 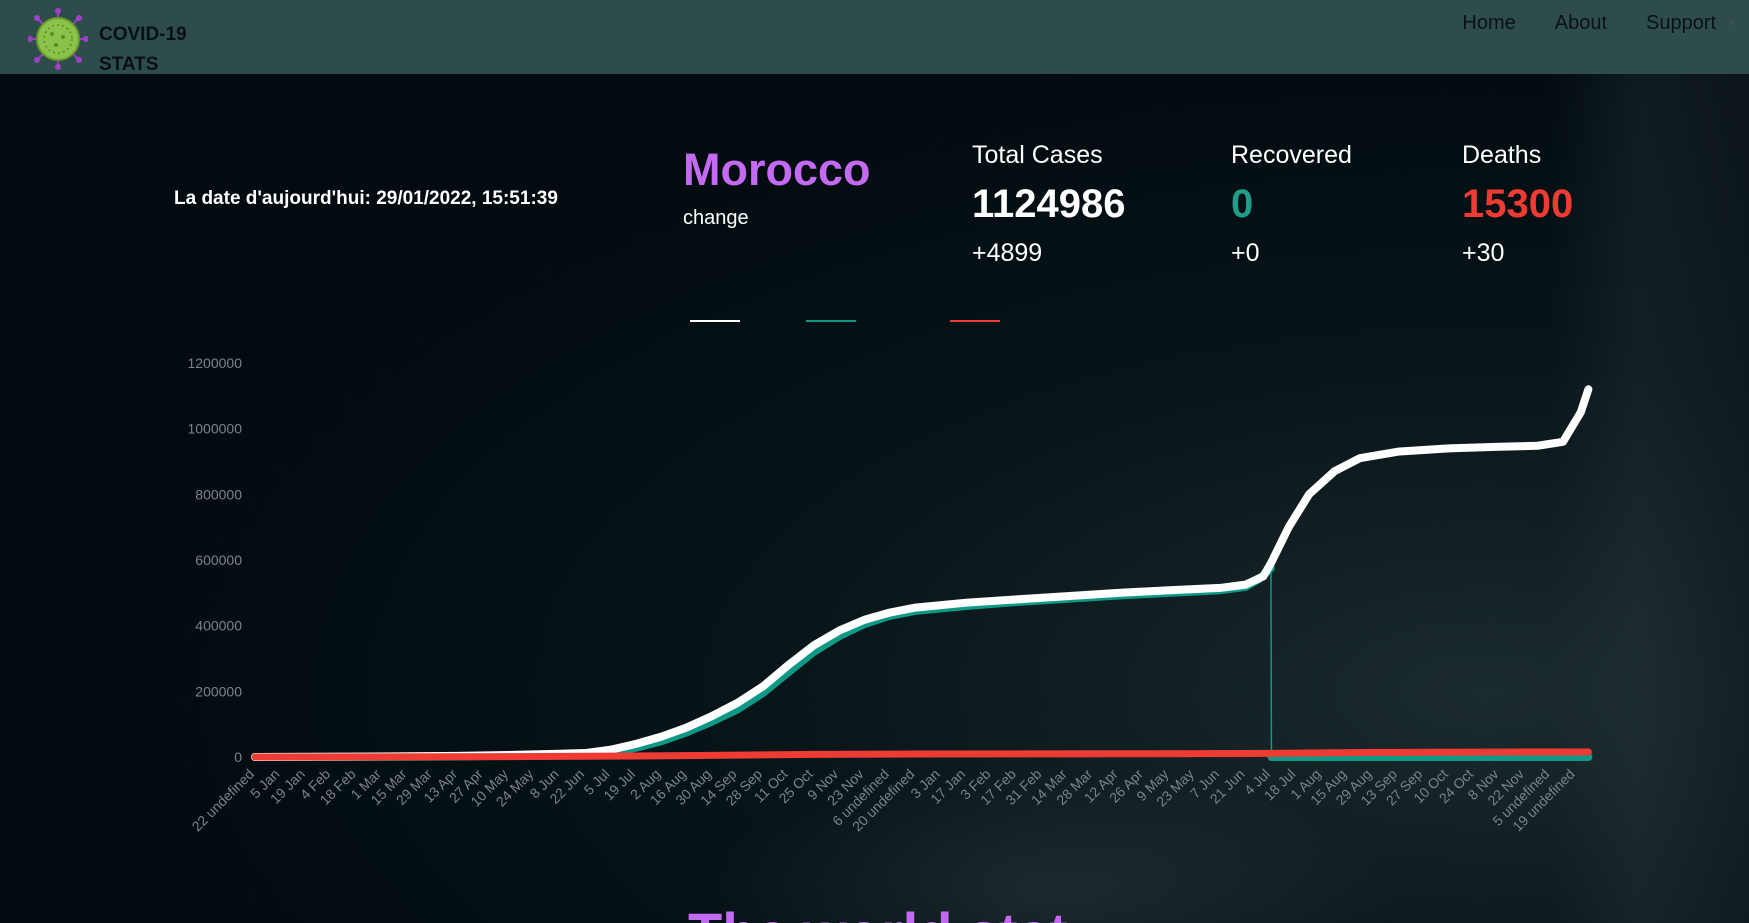 I want to click on legend-swatch-cases, so click(x=715, y=321).